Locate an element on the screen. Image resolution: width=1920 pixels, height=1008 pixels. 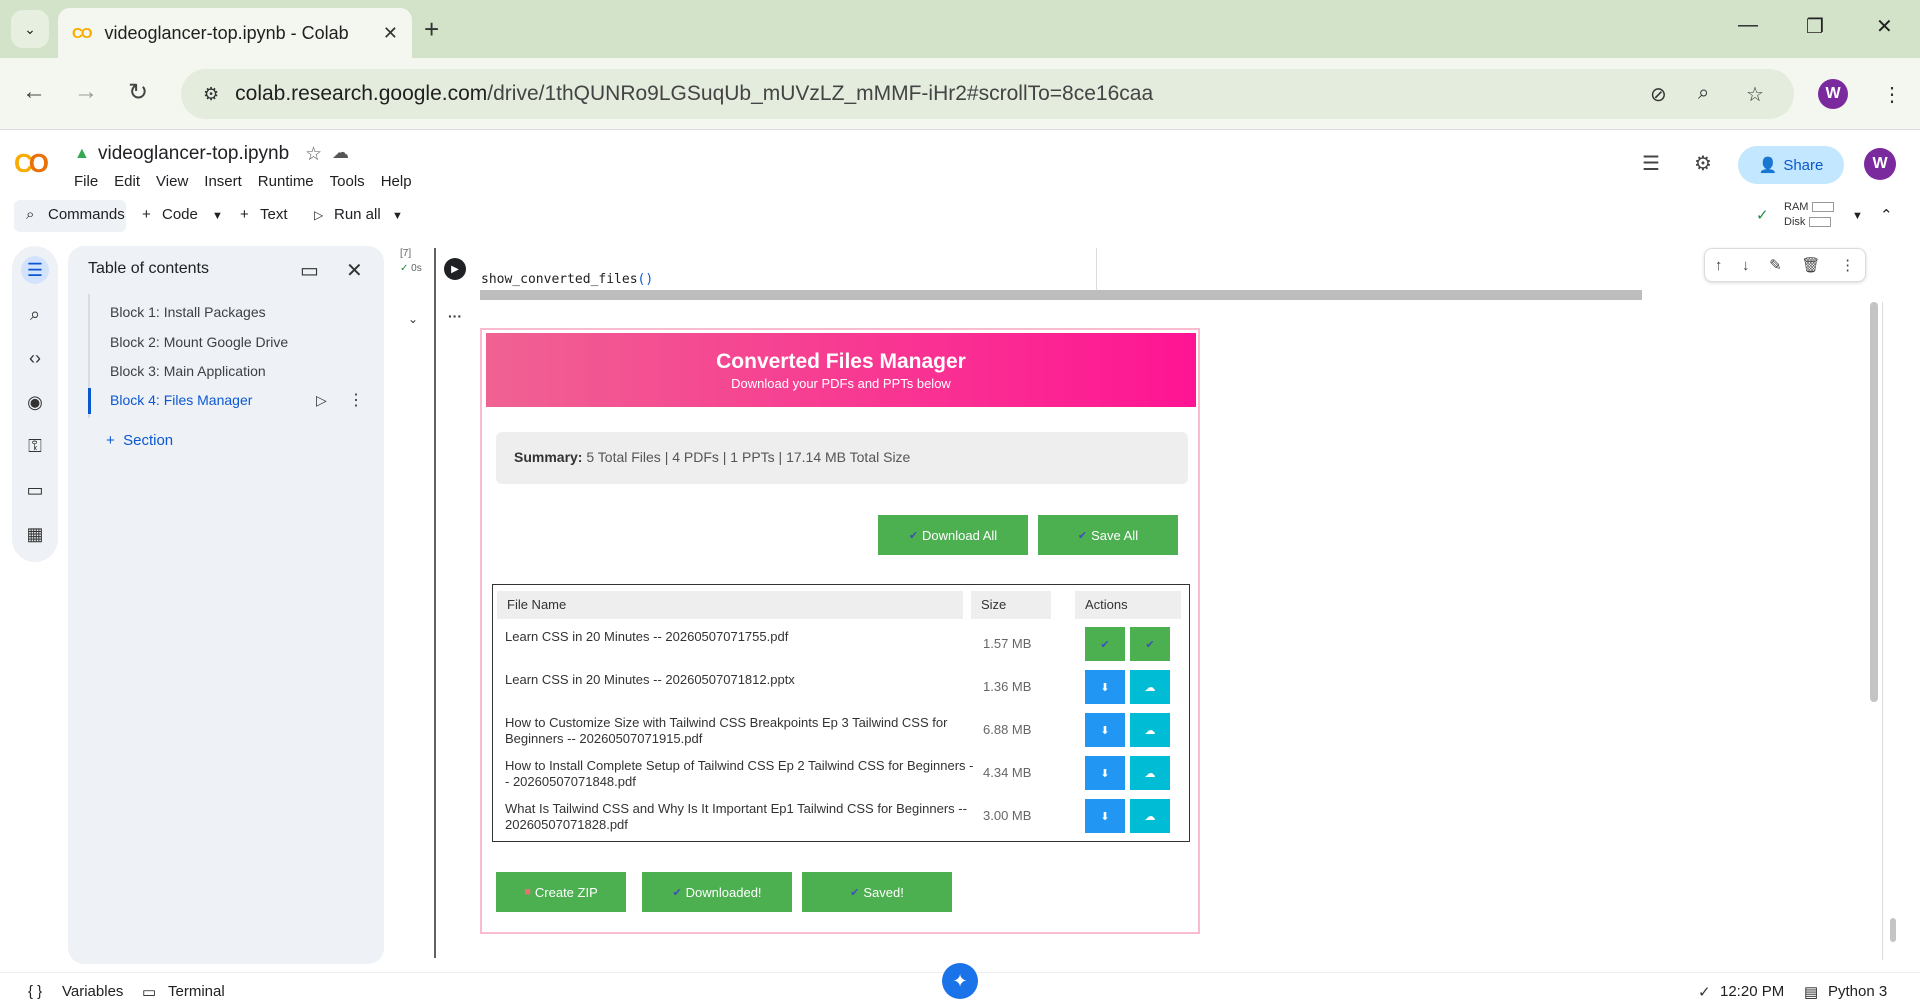
notebook-title: videoglancer-top.ipynb is located at coordinates (193, 154).